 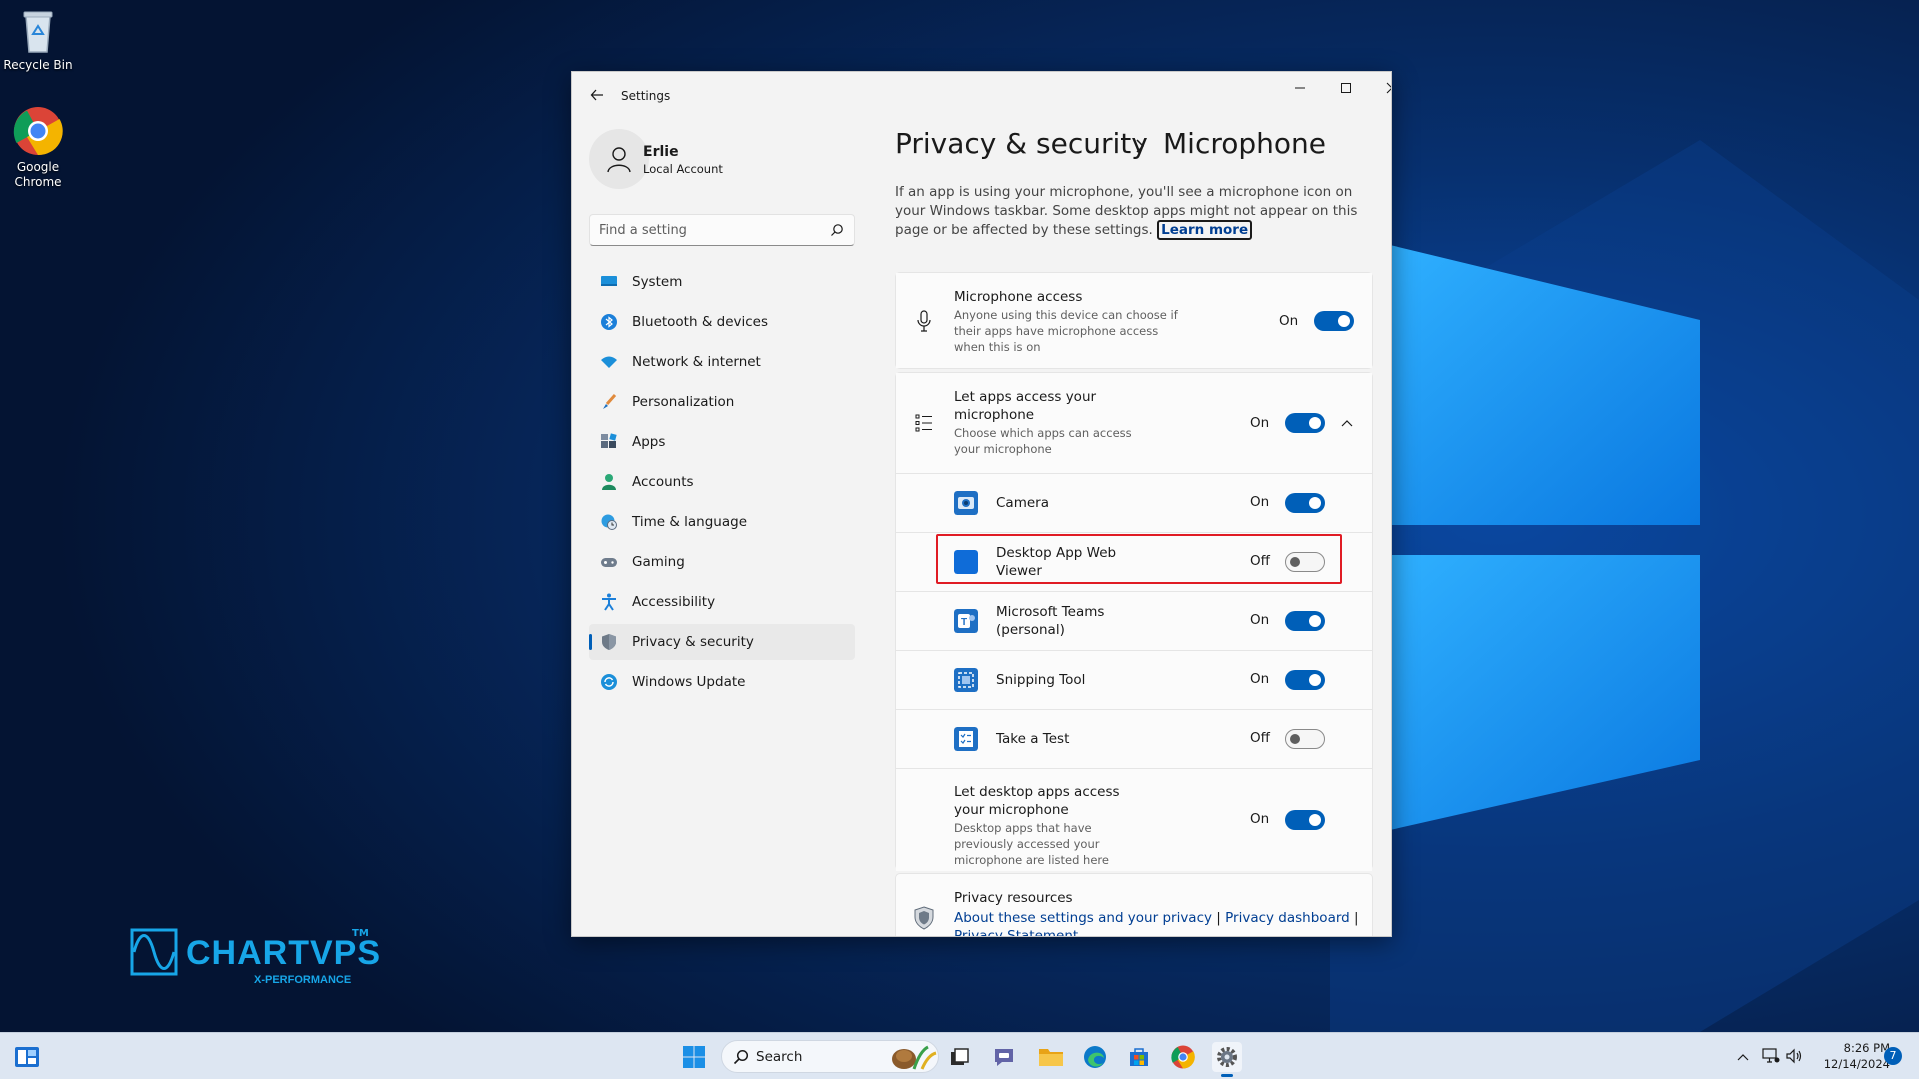 I want to click on network-icon, so click(x=1771, y=1056).